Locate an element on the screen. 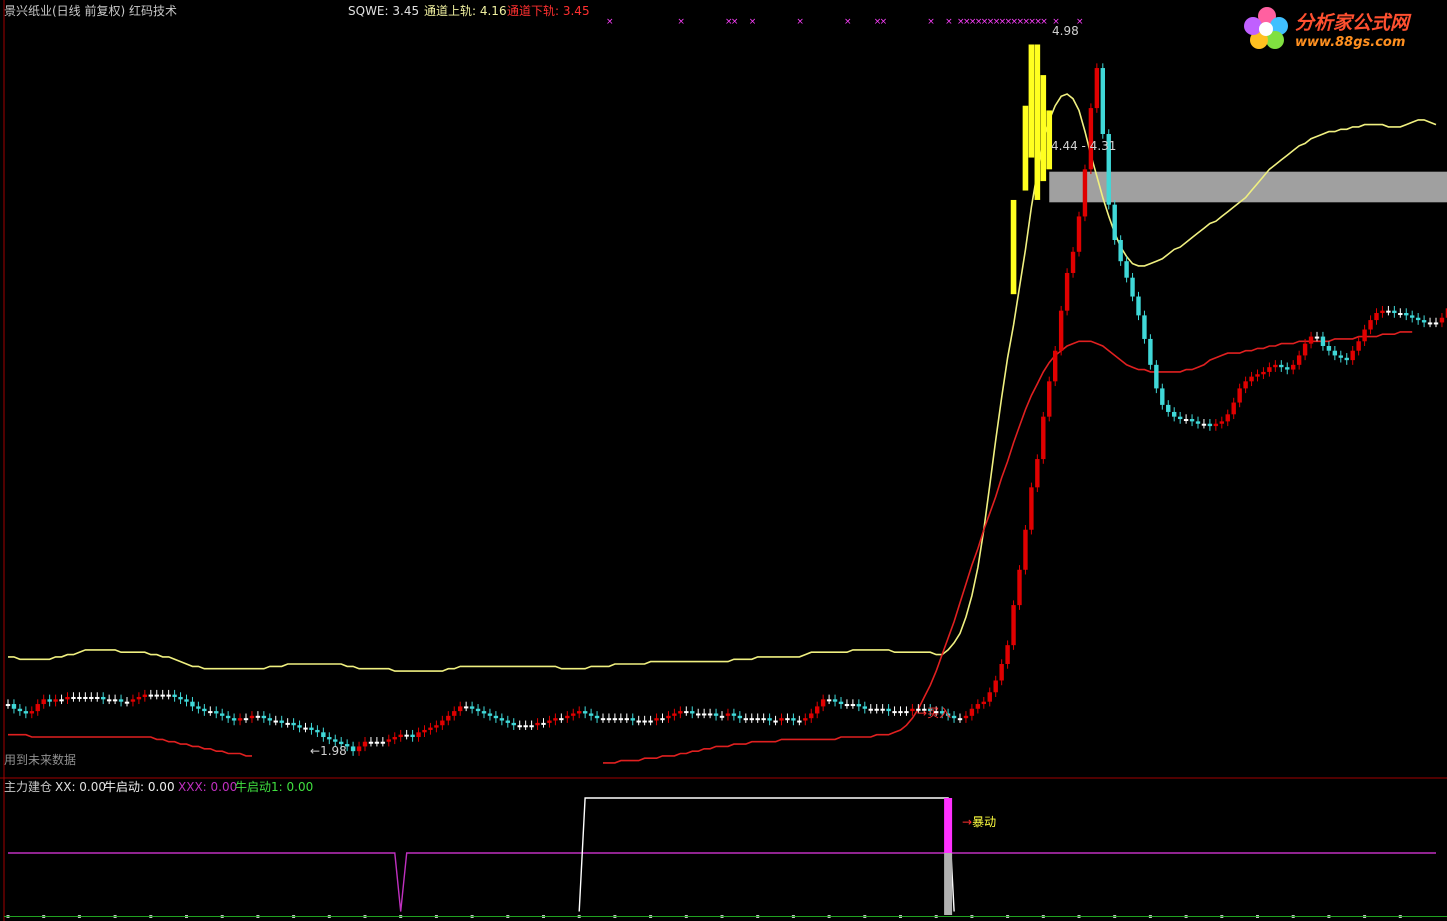 The width and height of the screenshot is (1447, 921). low-price-label: ←1.98 is located at coordinates (328, 751).